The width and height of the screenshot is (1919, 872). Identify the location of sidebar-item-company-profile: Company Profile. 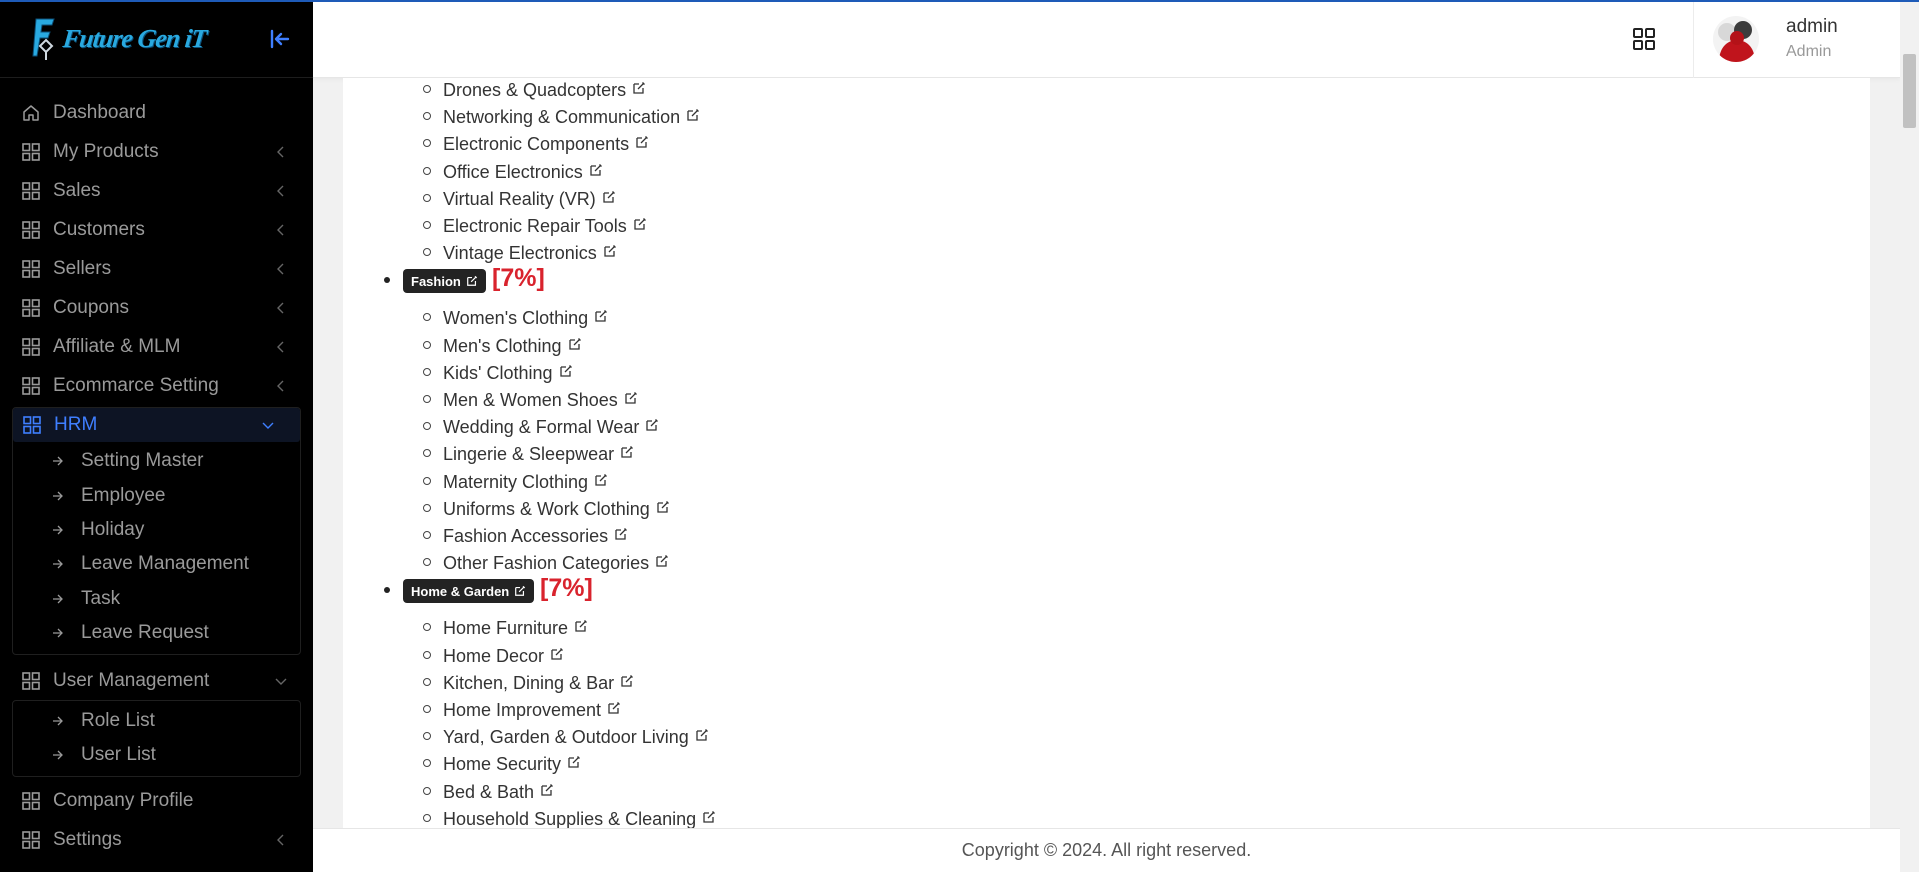
(156, 800).